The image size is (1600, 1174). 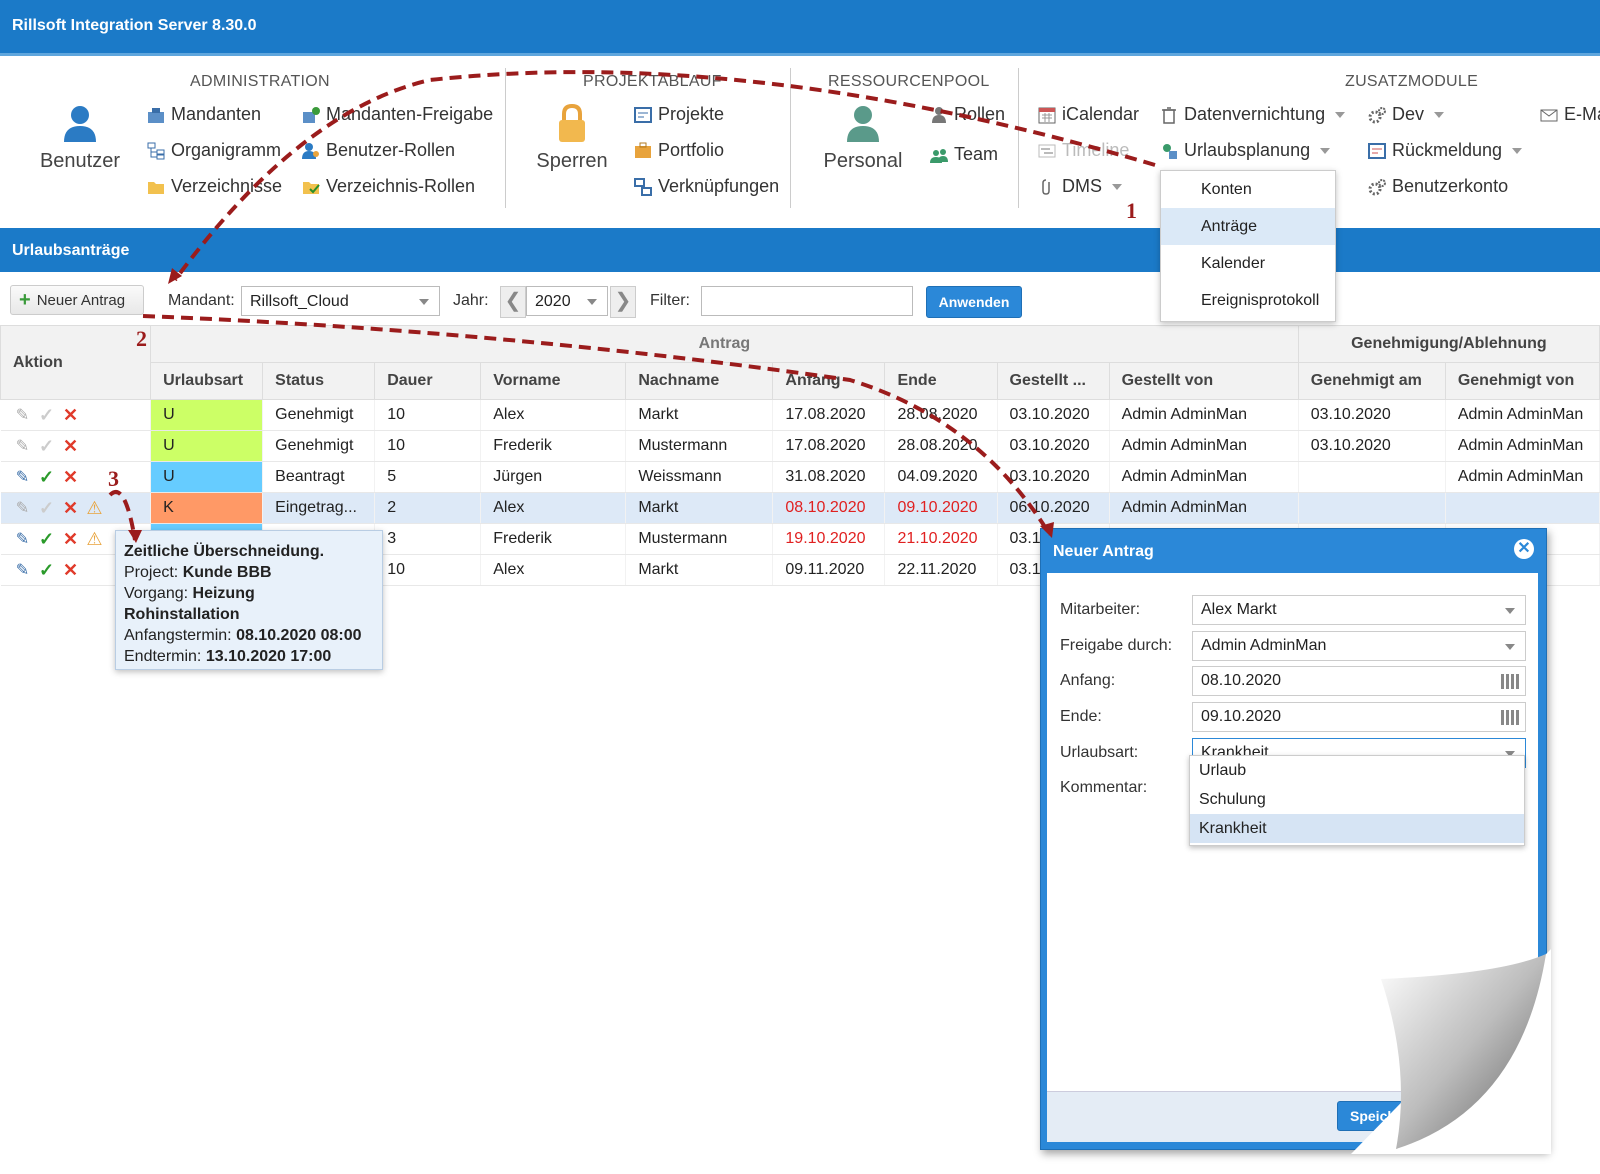 I want to click on row-actions: ✎ ✓ ✕, so click(x=76, y=446).